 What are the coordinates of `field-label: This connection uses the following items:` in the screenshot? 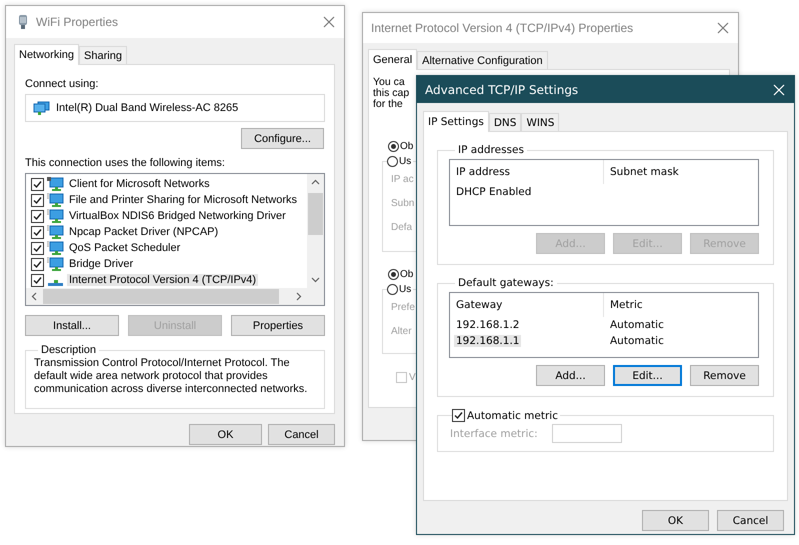 It's located at (125, 163).